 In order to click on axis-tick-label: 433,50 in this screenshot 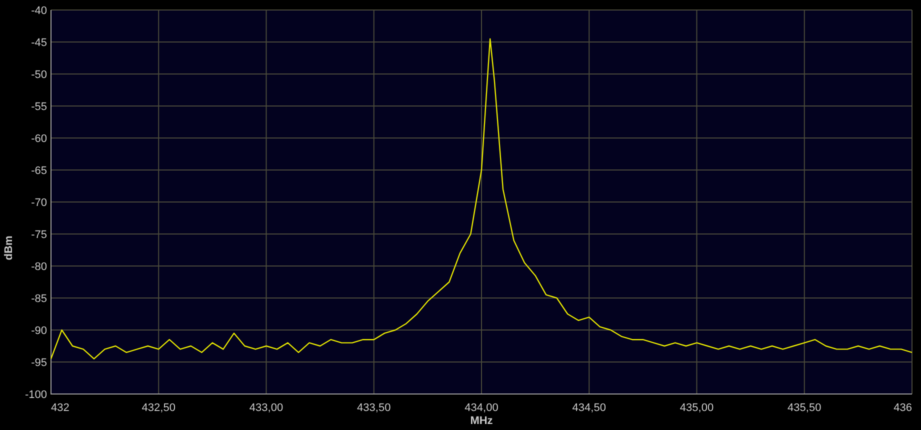, I will do `click(374, 408)`.